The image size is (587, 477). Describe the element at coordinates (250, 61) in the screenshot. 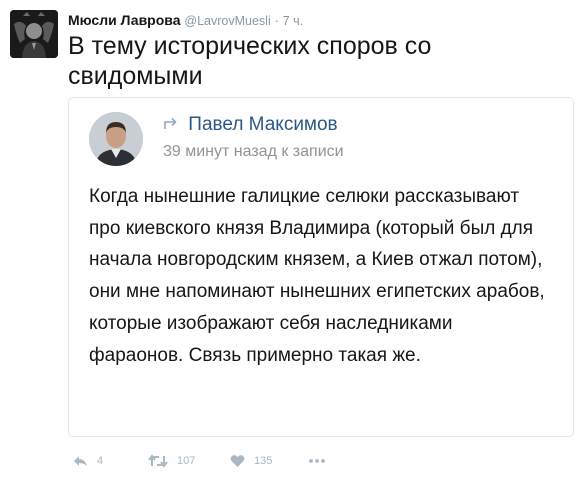

I see `tweet-text: В тему исторических споров со свидомыми` at that location.